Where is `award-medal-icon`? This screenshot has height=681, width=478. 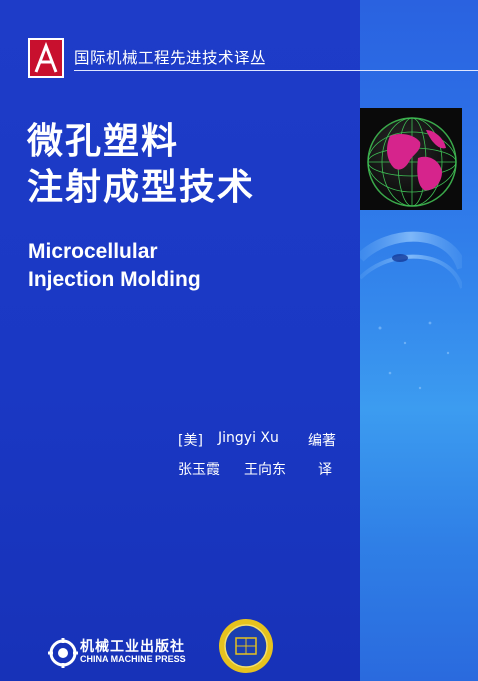 award-medal-icon is located at coordinates (246, 646).